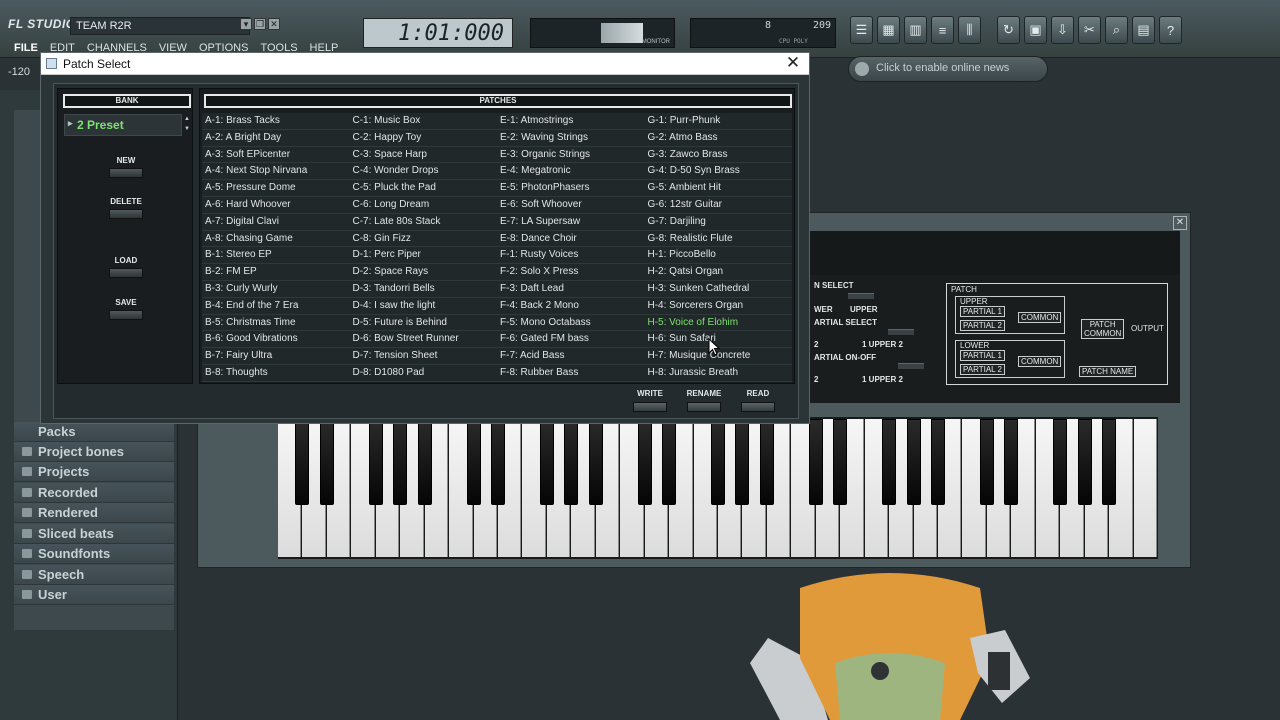  I want to click on dialog-close-icon: ✕, so click(793, 64).